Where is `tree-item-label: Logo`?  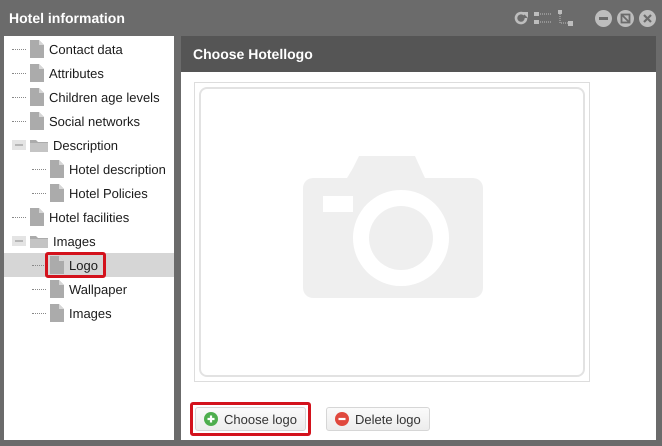
tree-item-label: Logo is located at coordinates (83, 265).